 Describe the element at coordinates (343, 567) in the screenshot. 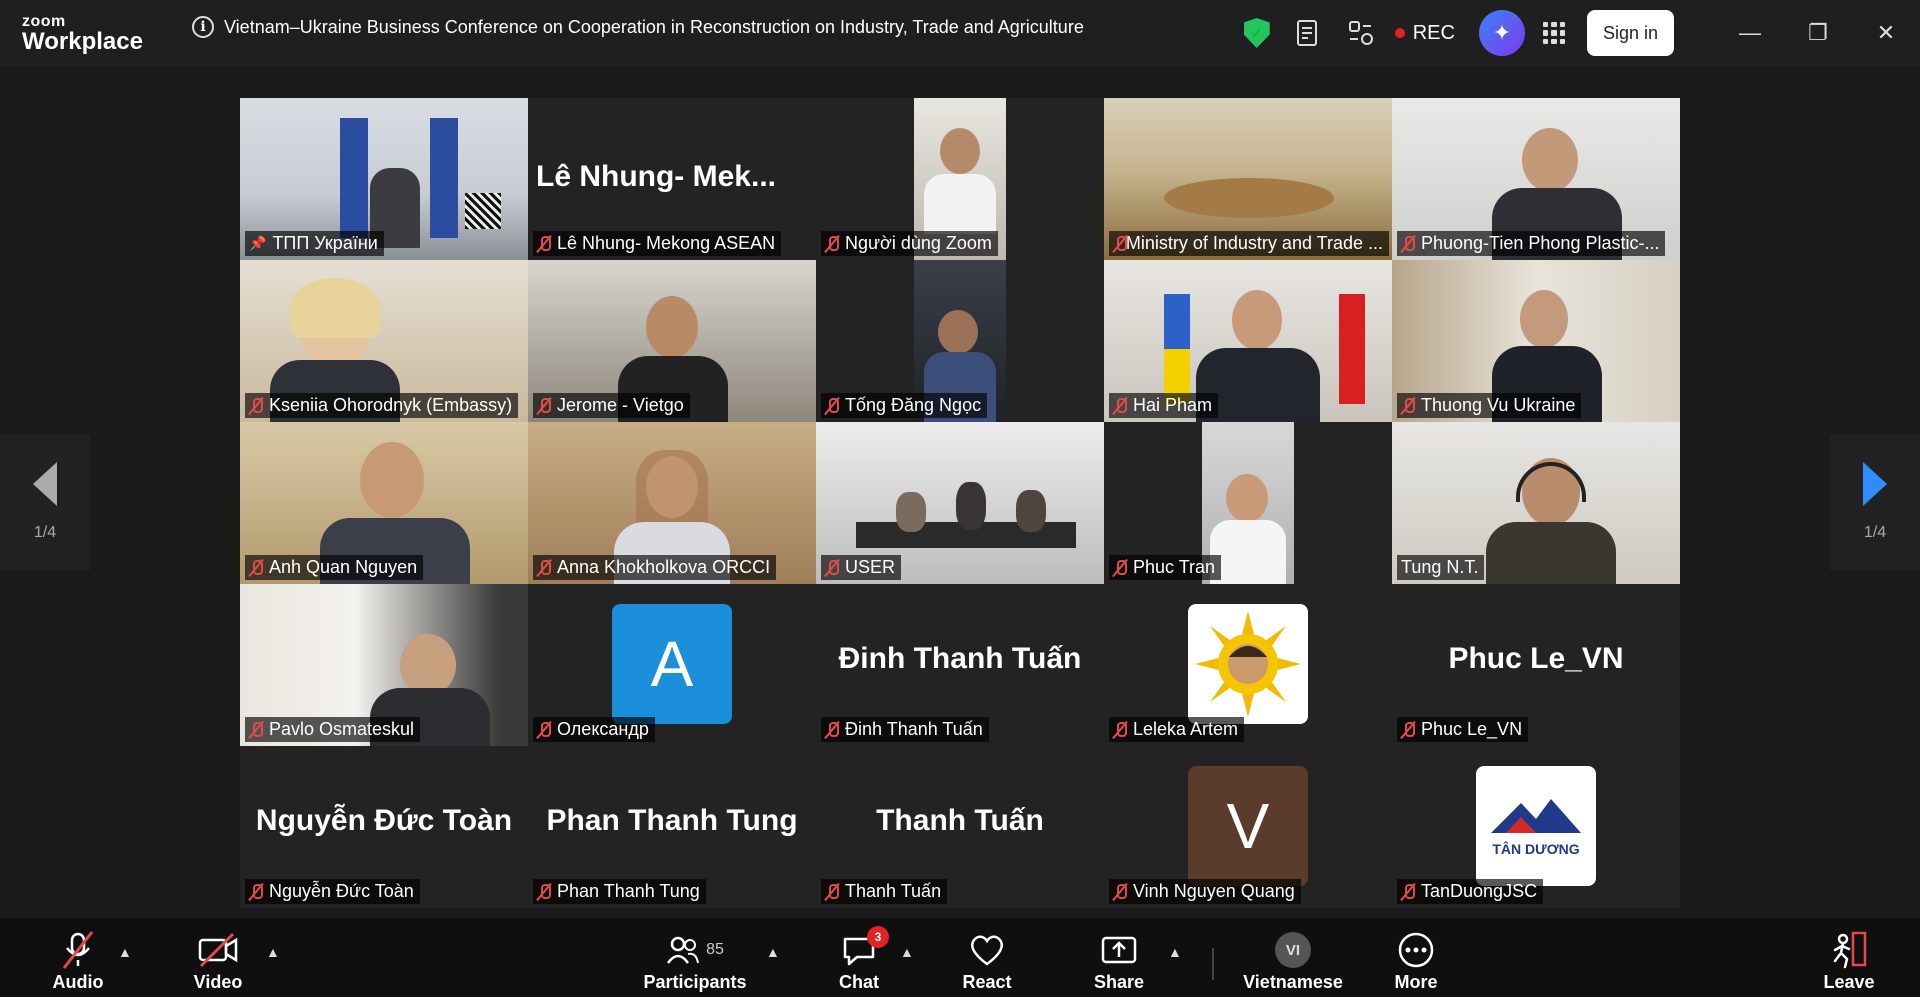

I see `participant-name: Anh Quan Nguyen` at that location.